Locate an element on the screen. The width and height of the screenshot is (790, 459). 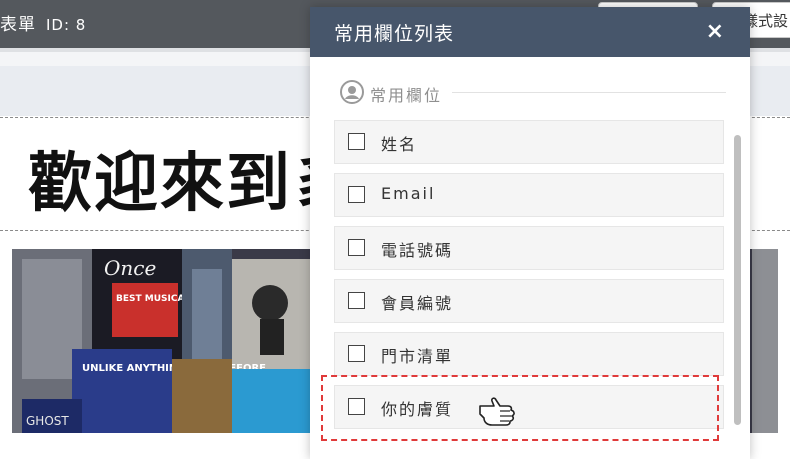
form-title-text: 表單 is located at coordinates (18, 25).